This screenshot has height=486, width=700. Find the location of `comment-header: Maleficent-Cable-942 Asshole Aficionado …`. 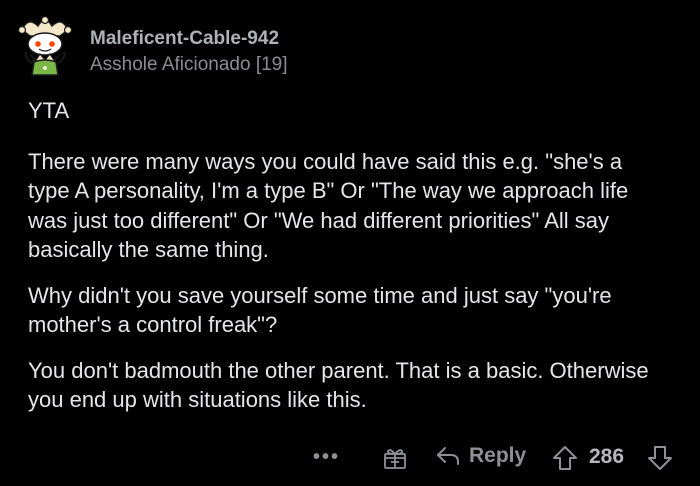

comment-header: Maleficent-Cable-942 Asshole Aficionado … is located at coordinates (151, 46).